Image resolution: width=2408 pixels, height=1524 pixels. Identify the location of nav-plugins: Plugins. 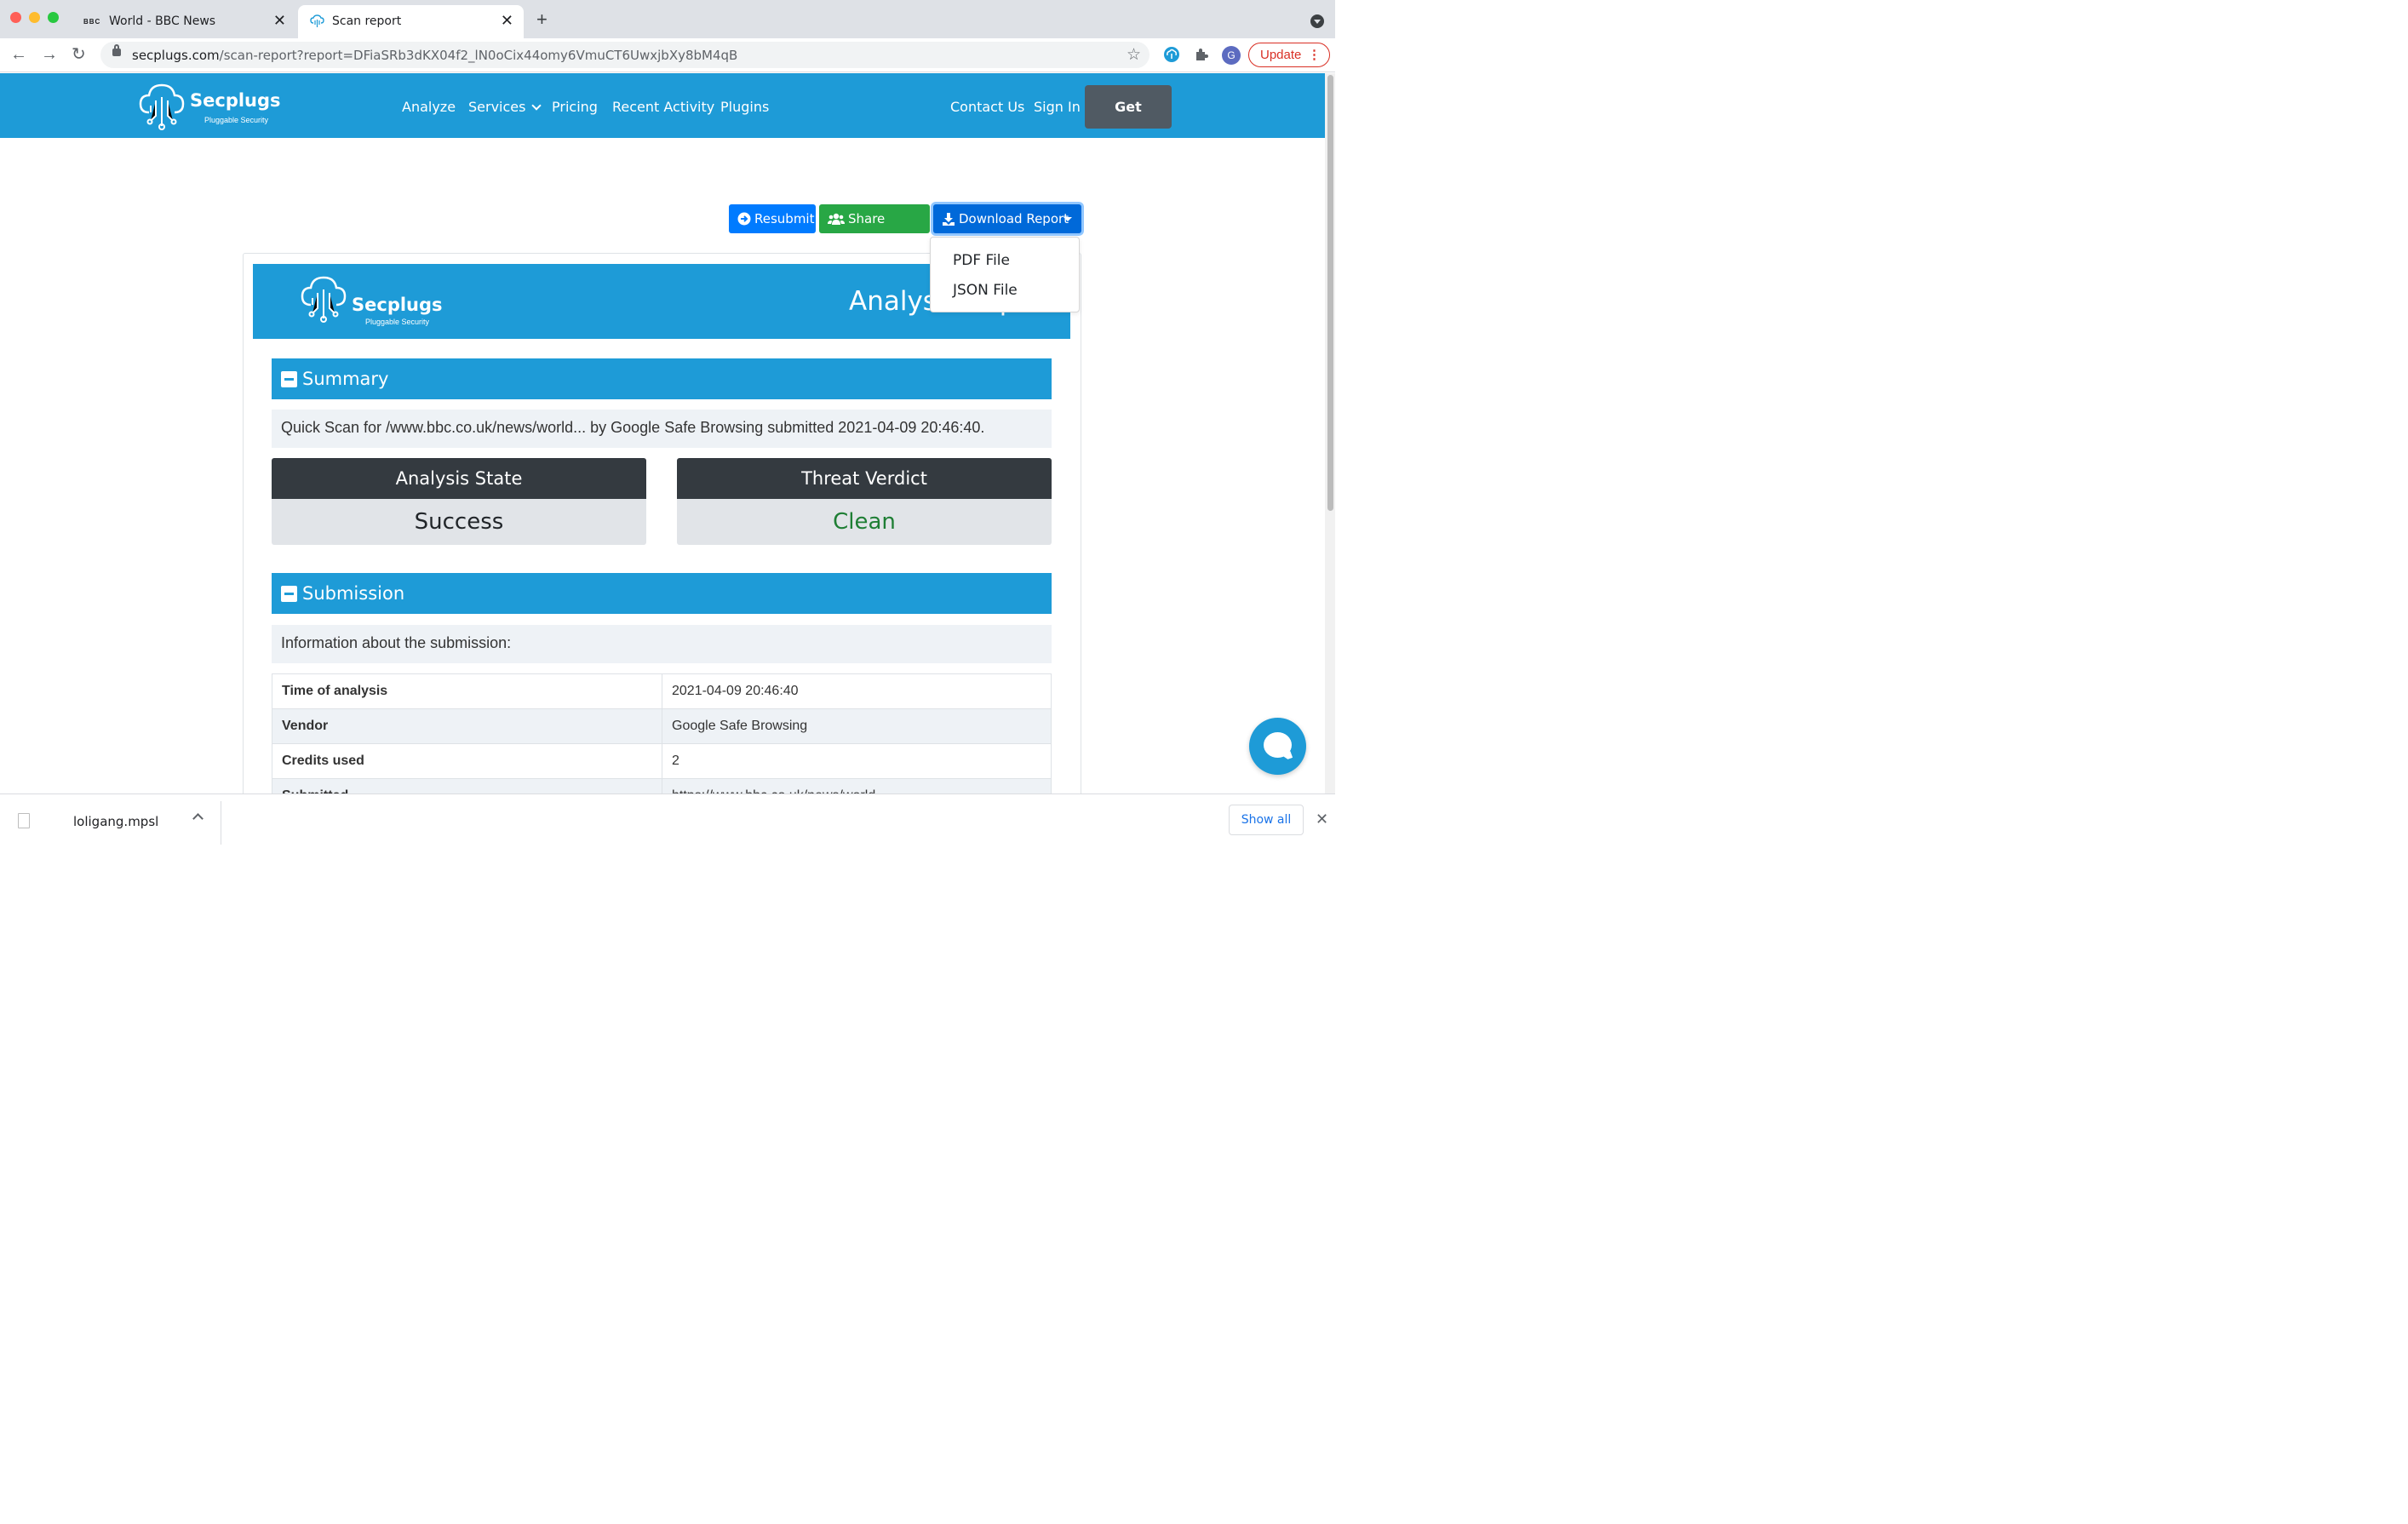
(745, 107).